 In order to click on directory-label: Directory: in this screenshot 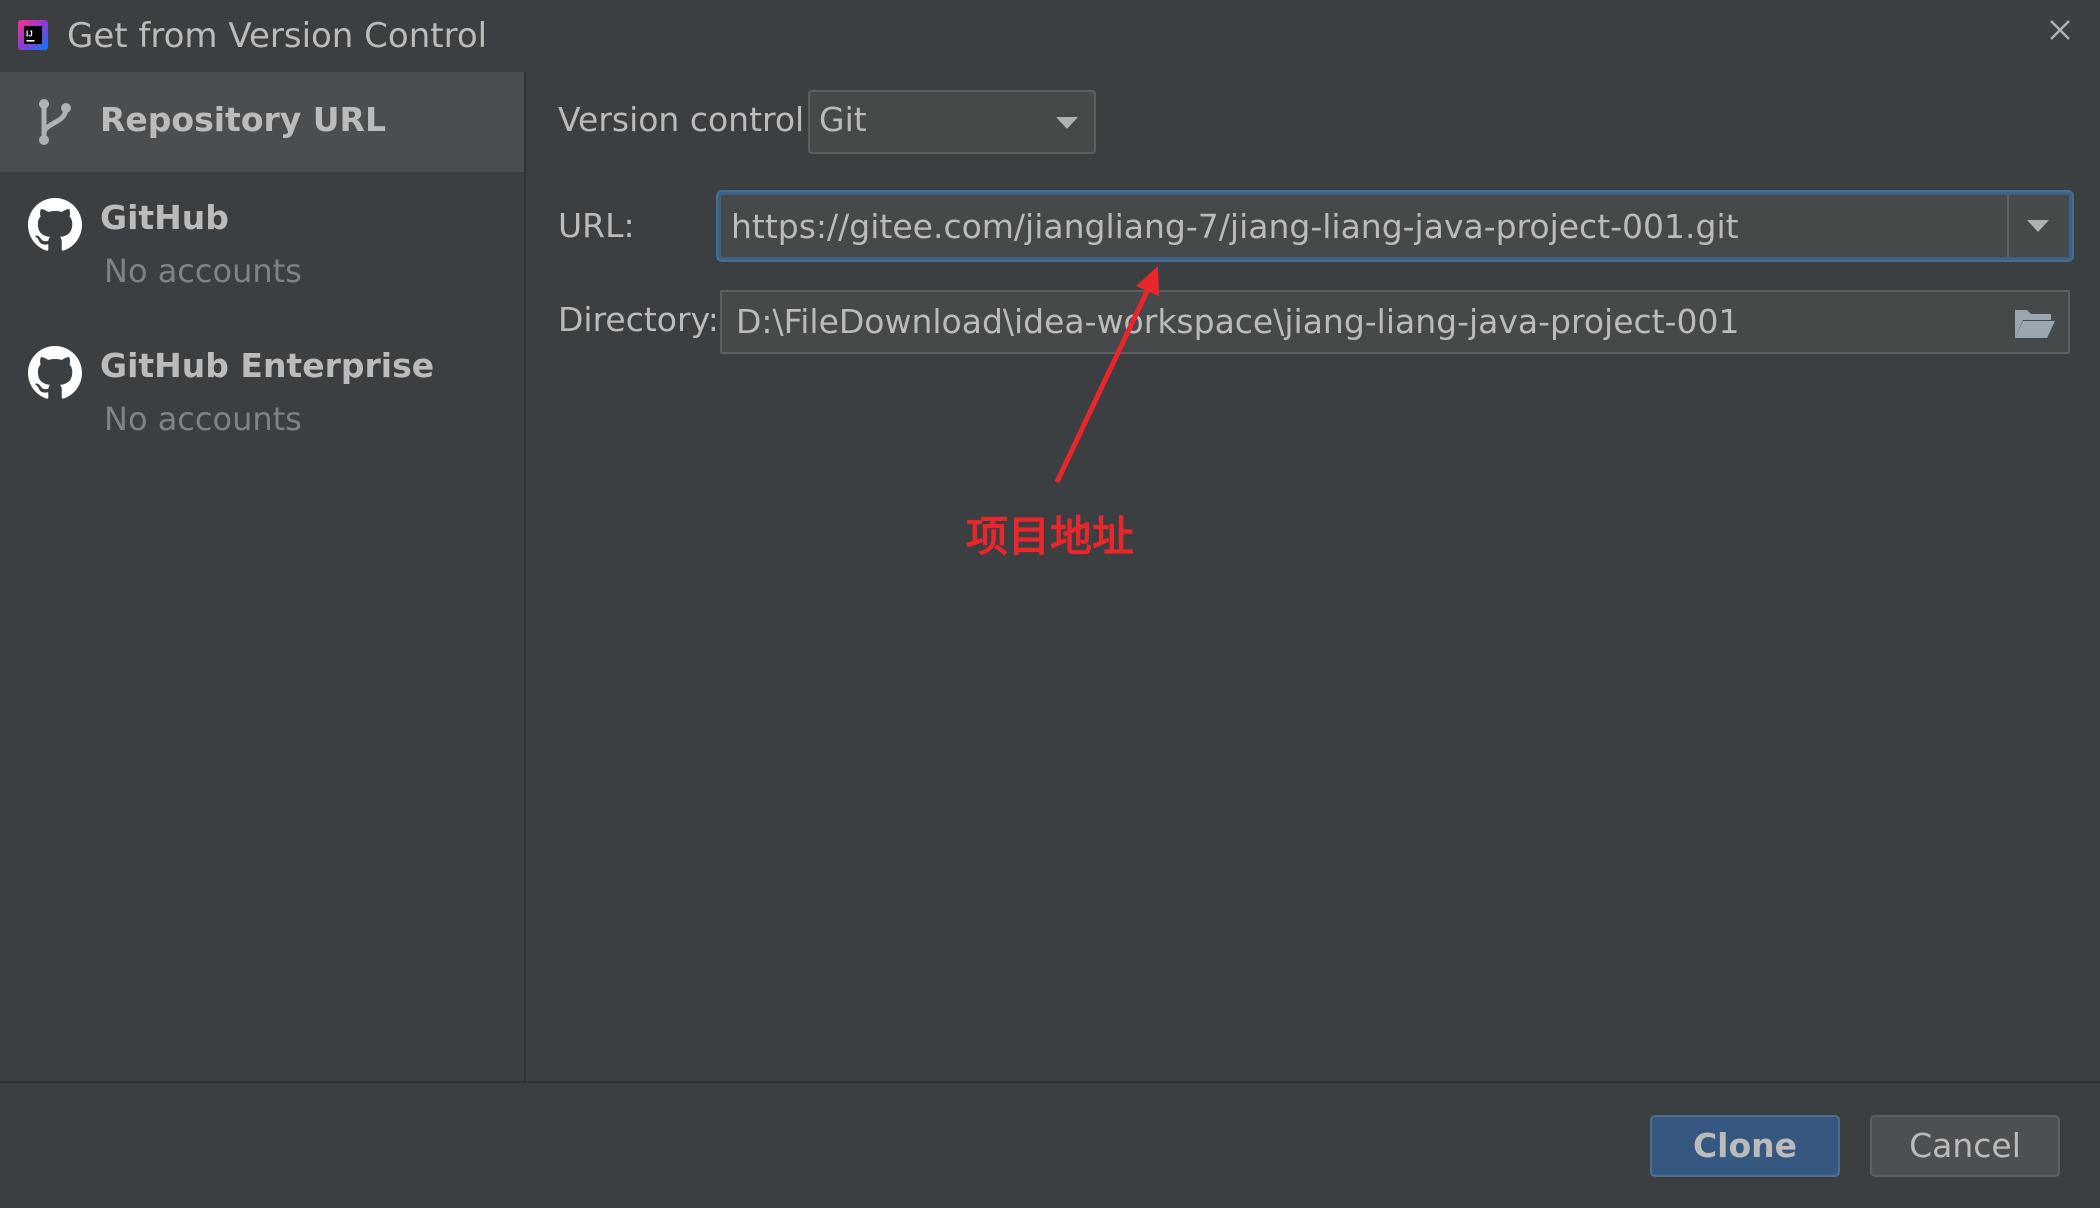, I will do `click(638, 319)`.